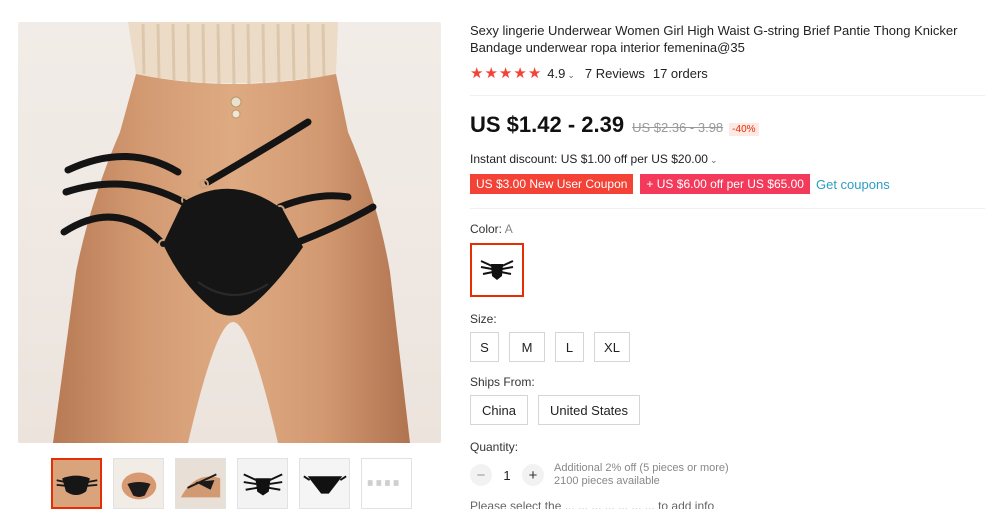 The image size is (1000, 532). I want to click on price-row: US $1.42 - 2.39 US $2.36 - 3.98 -40%, so click(730, 125).